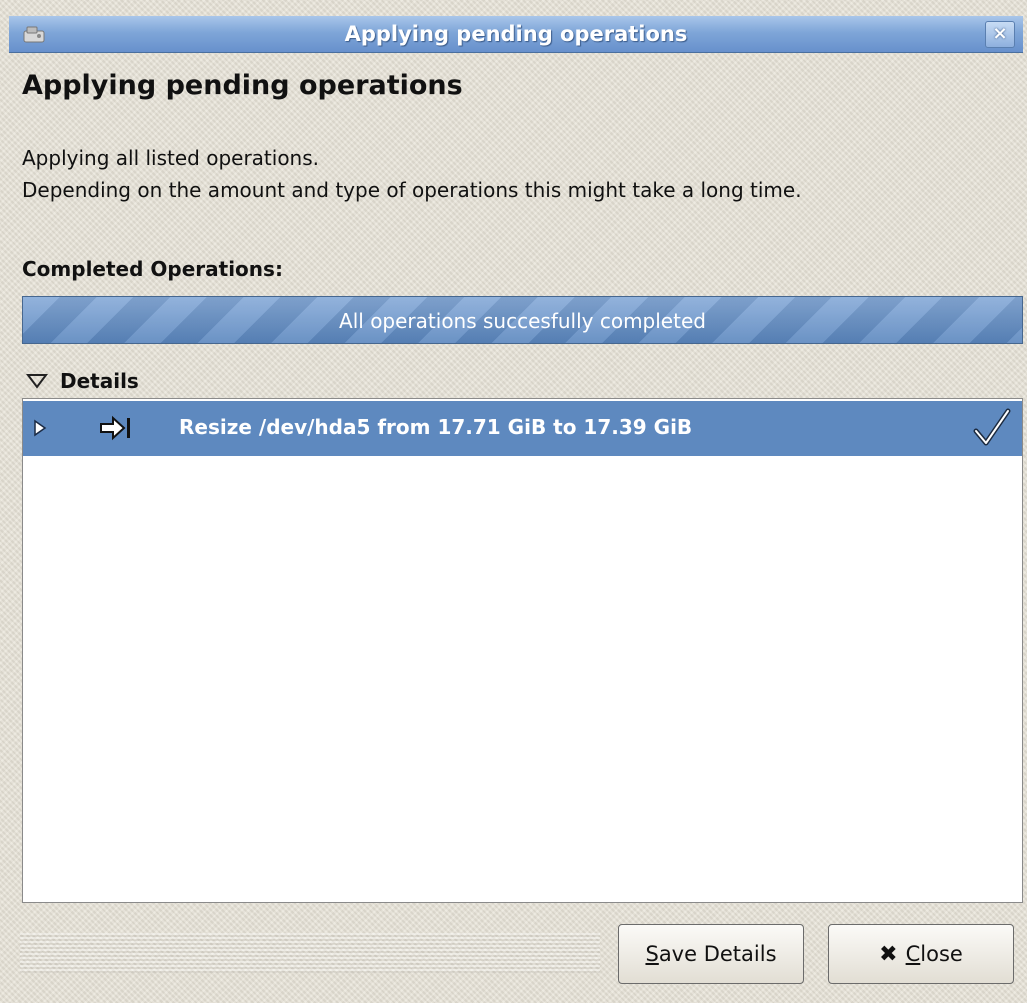  What do you see at coordinates (171, 158) in the screenshot?
I see `description-line-1: Applying all listed operations.` at bounding box center [171, 158].